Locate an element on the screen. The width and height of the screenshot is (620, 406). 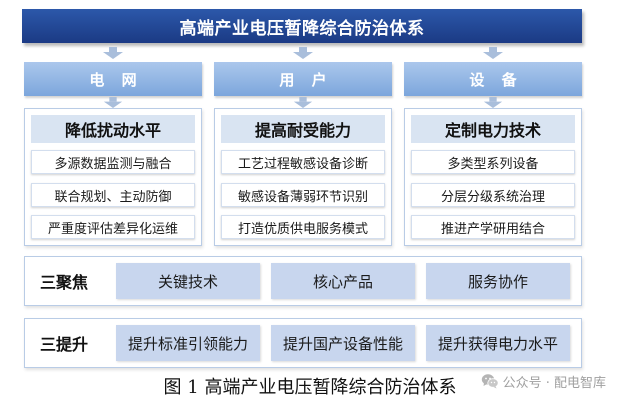
column-box-equipment: 定制电力技术 多类型系列设备 分层分级系统治理 推进产学研用结合 is located at coordinates (493, 177).